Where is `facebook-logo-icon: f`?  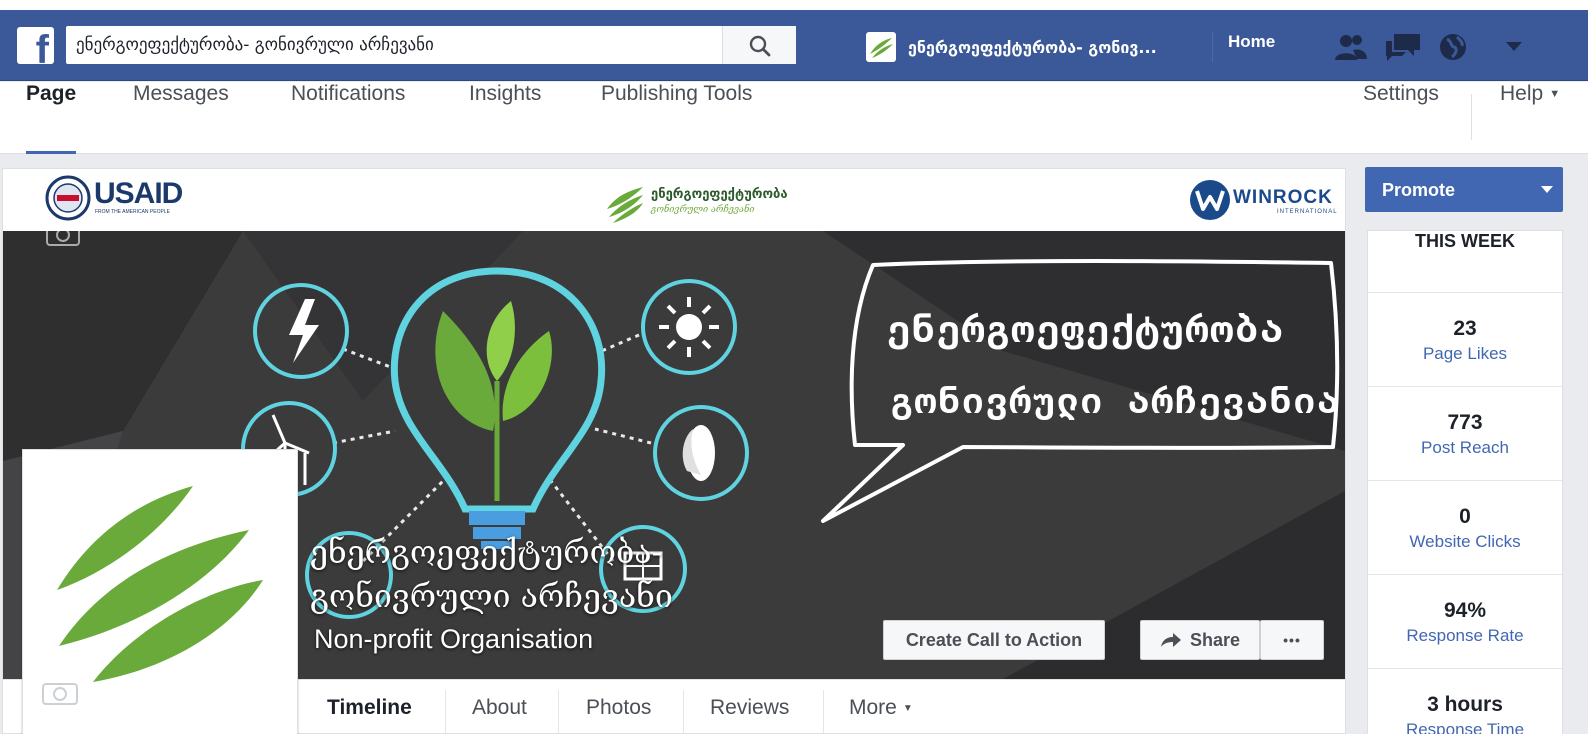 facebook-logo-icon: f is located at coordinates (35, 45).